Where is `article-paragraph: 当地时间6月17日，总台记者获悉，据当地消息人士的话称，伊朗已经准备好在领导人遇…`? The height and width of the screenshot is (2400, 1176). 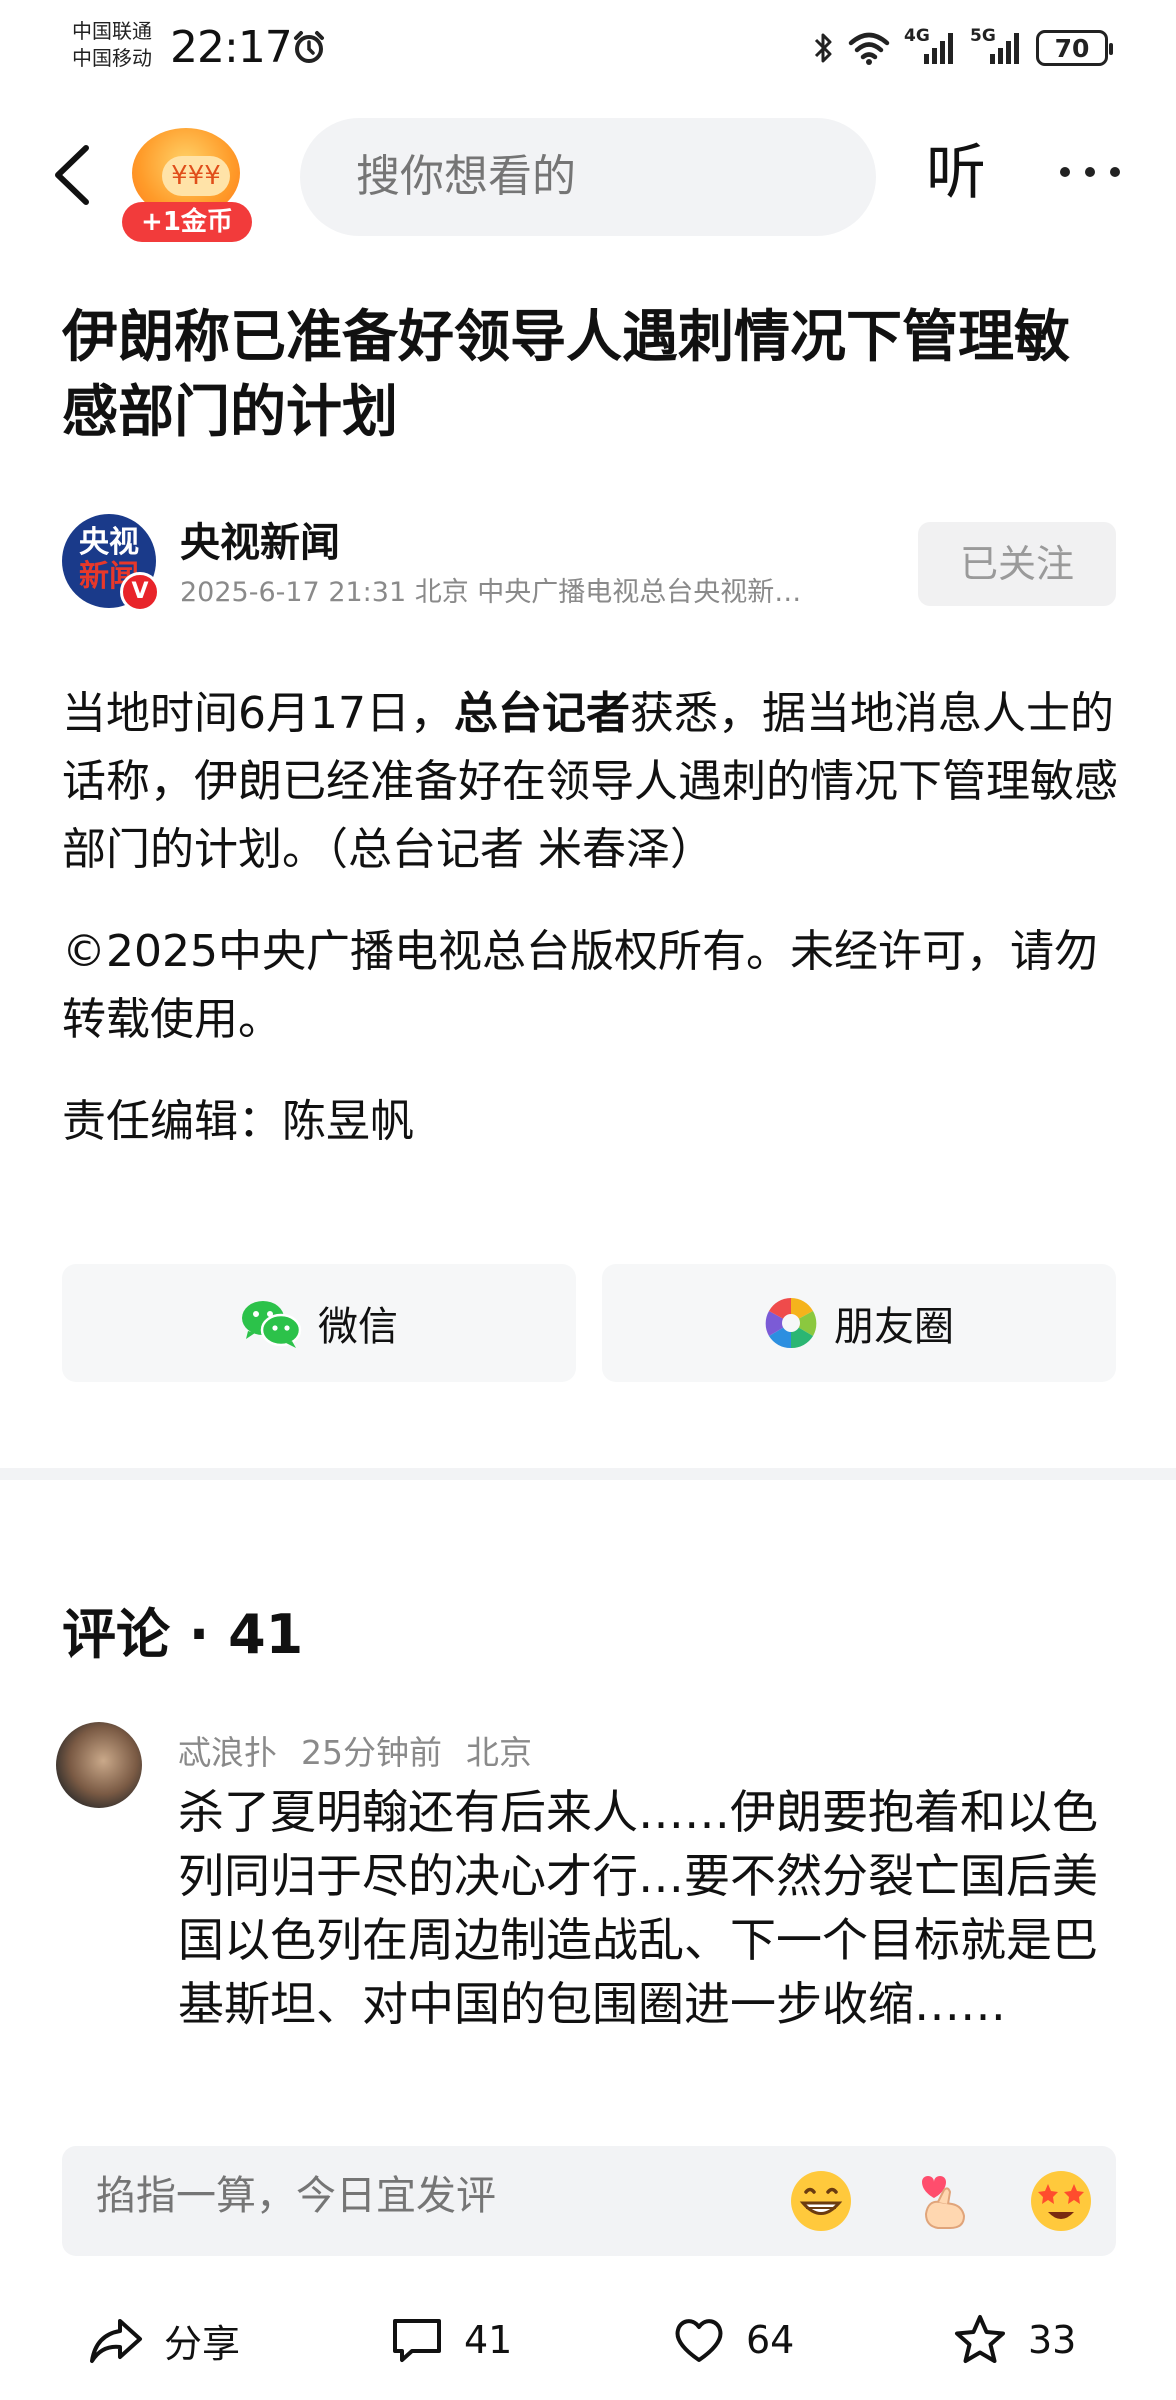 article-paragraph: 当地时间6月17日，总台记者获悉，据当地消息人士的话称，伊朗已经准备好在领导人遇… is located at coordinates (590, 781).